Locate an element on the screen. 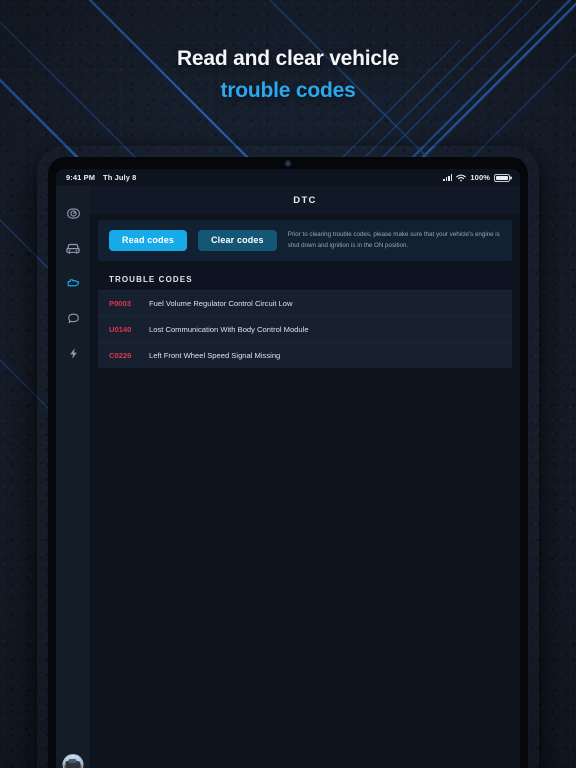 This screenshot has height=768, width=576. headline-line-1: Read and clear vehicle is located at coordinates (288, 58).